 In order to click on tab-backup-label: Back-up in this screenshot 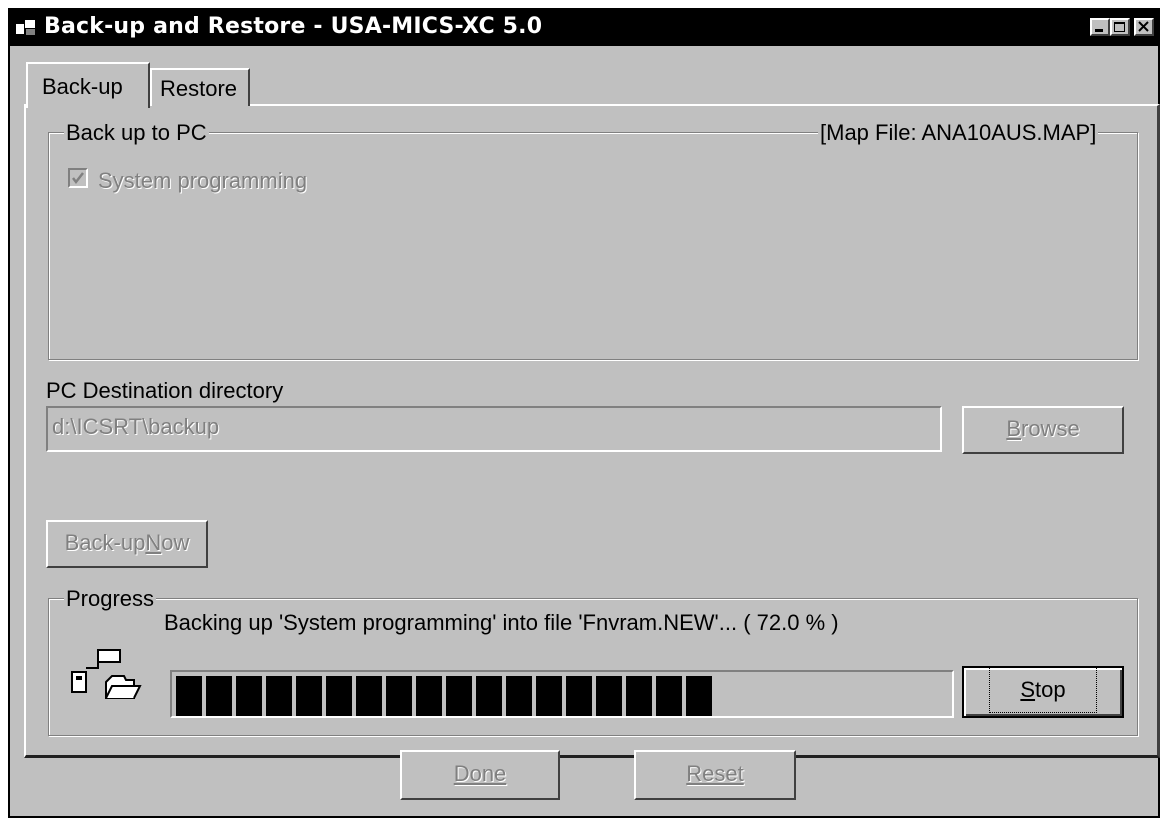, I will do `click(82, 86)`.